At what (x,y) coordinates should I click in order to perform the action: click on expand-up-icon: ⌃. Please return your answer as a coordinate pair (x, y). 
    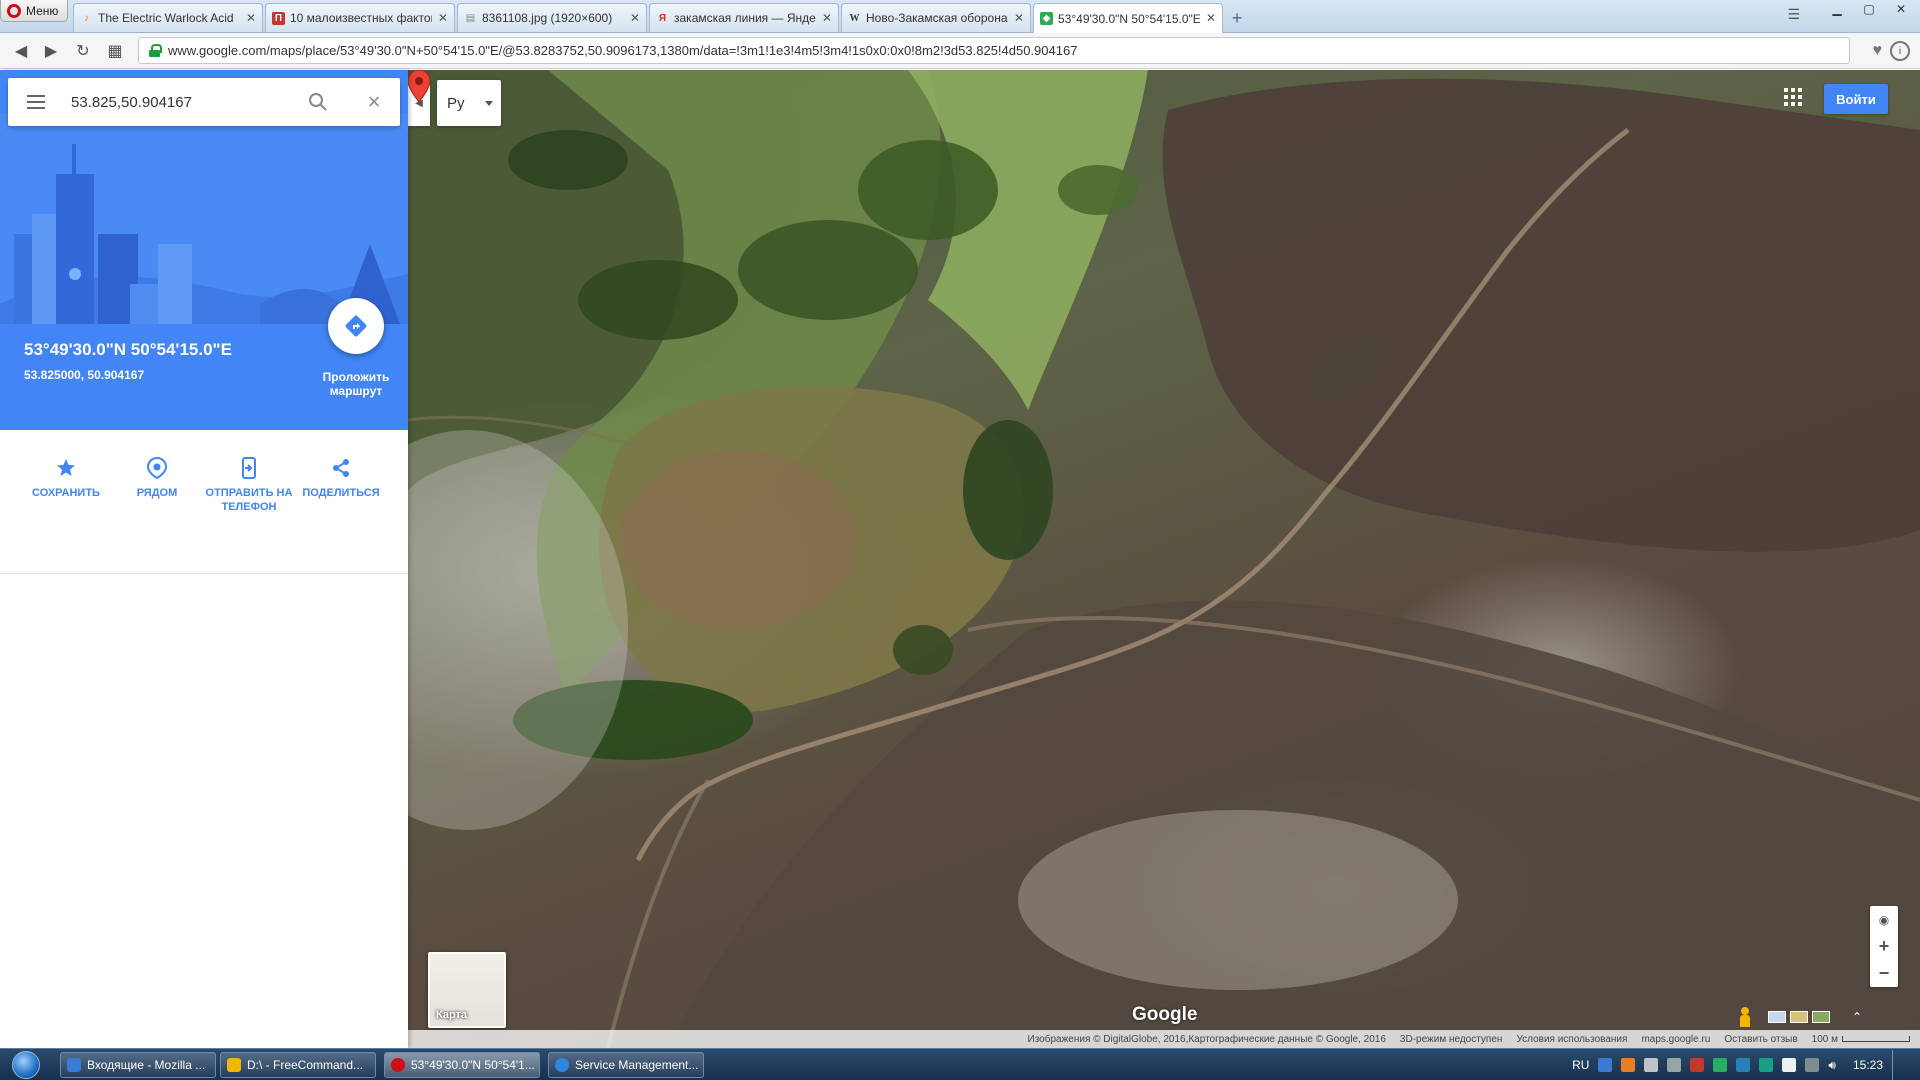
    Looking at the image, I should click on (1857, 1017).